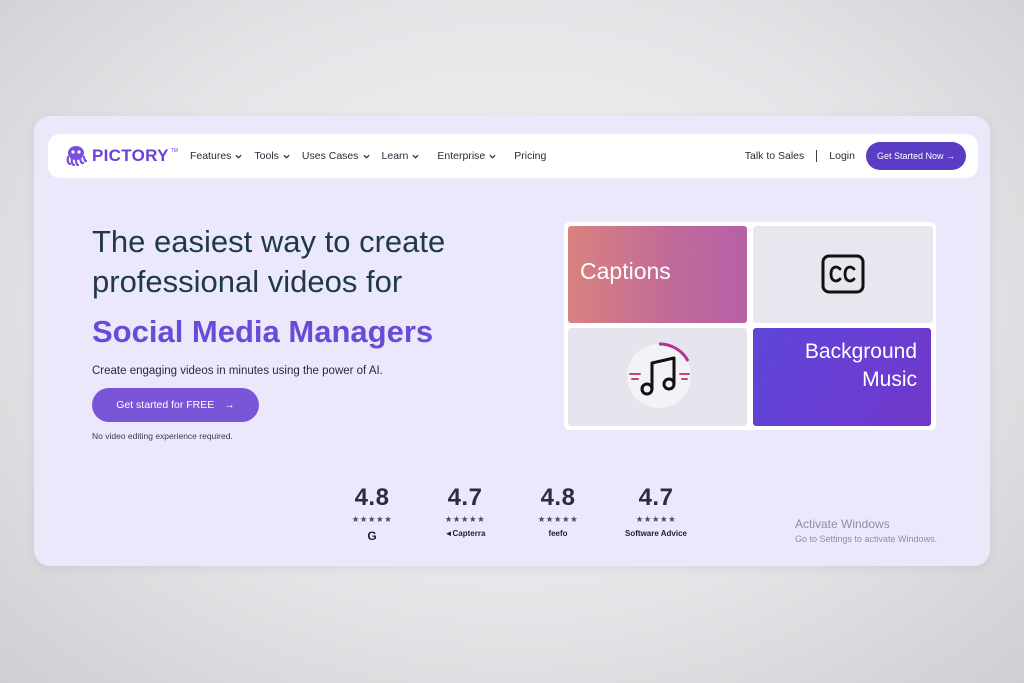 The width and height of the screenshot is (1024, 683). I want to click on hero-title-line-2: professional videos for, so click(247, 281).